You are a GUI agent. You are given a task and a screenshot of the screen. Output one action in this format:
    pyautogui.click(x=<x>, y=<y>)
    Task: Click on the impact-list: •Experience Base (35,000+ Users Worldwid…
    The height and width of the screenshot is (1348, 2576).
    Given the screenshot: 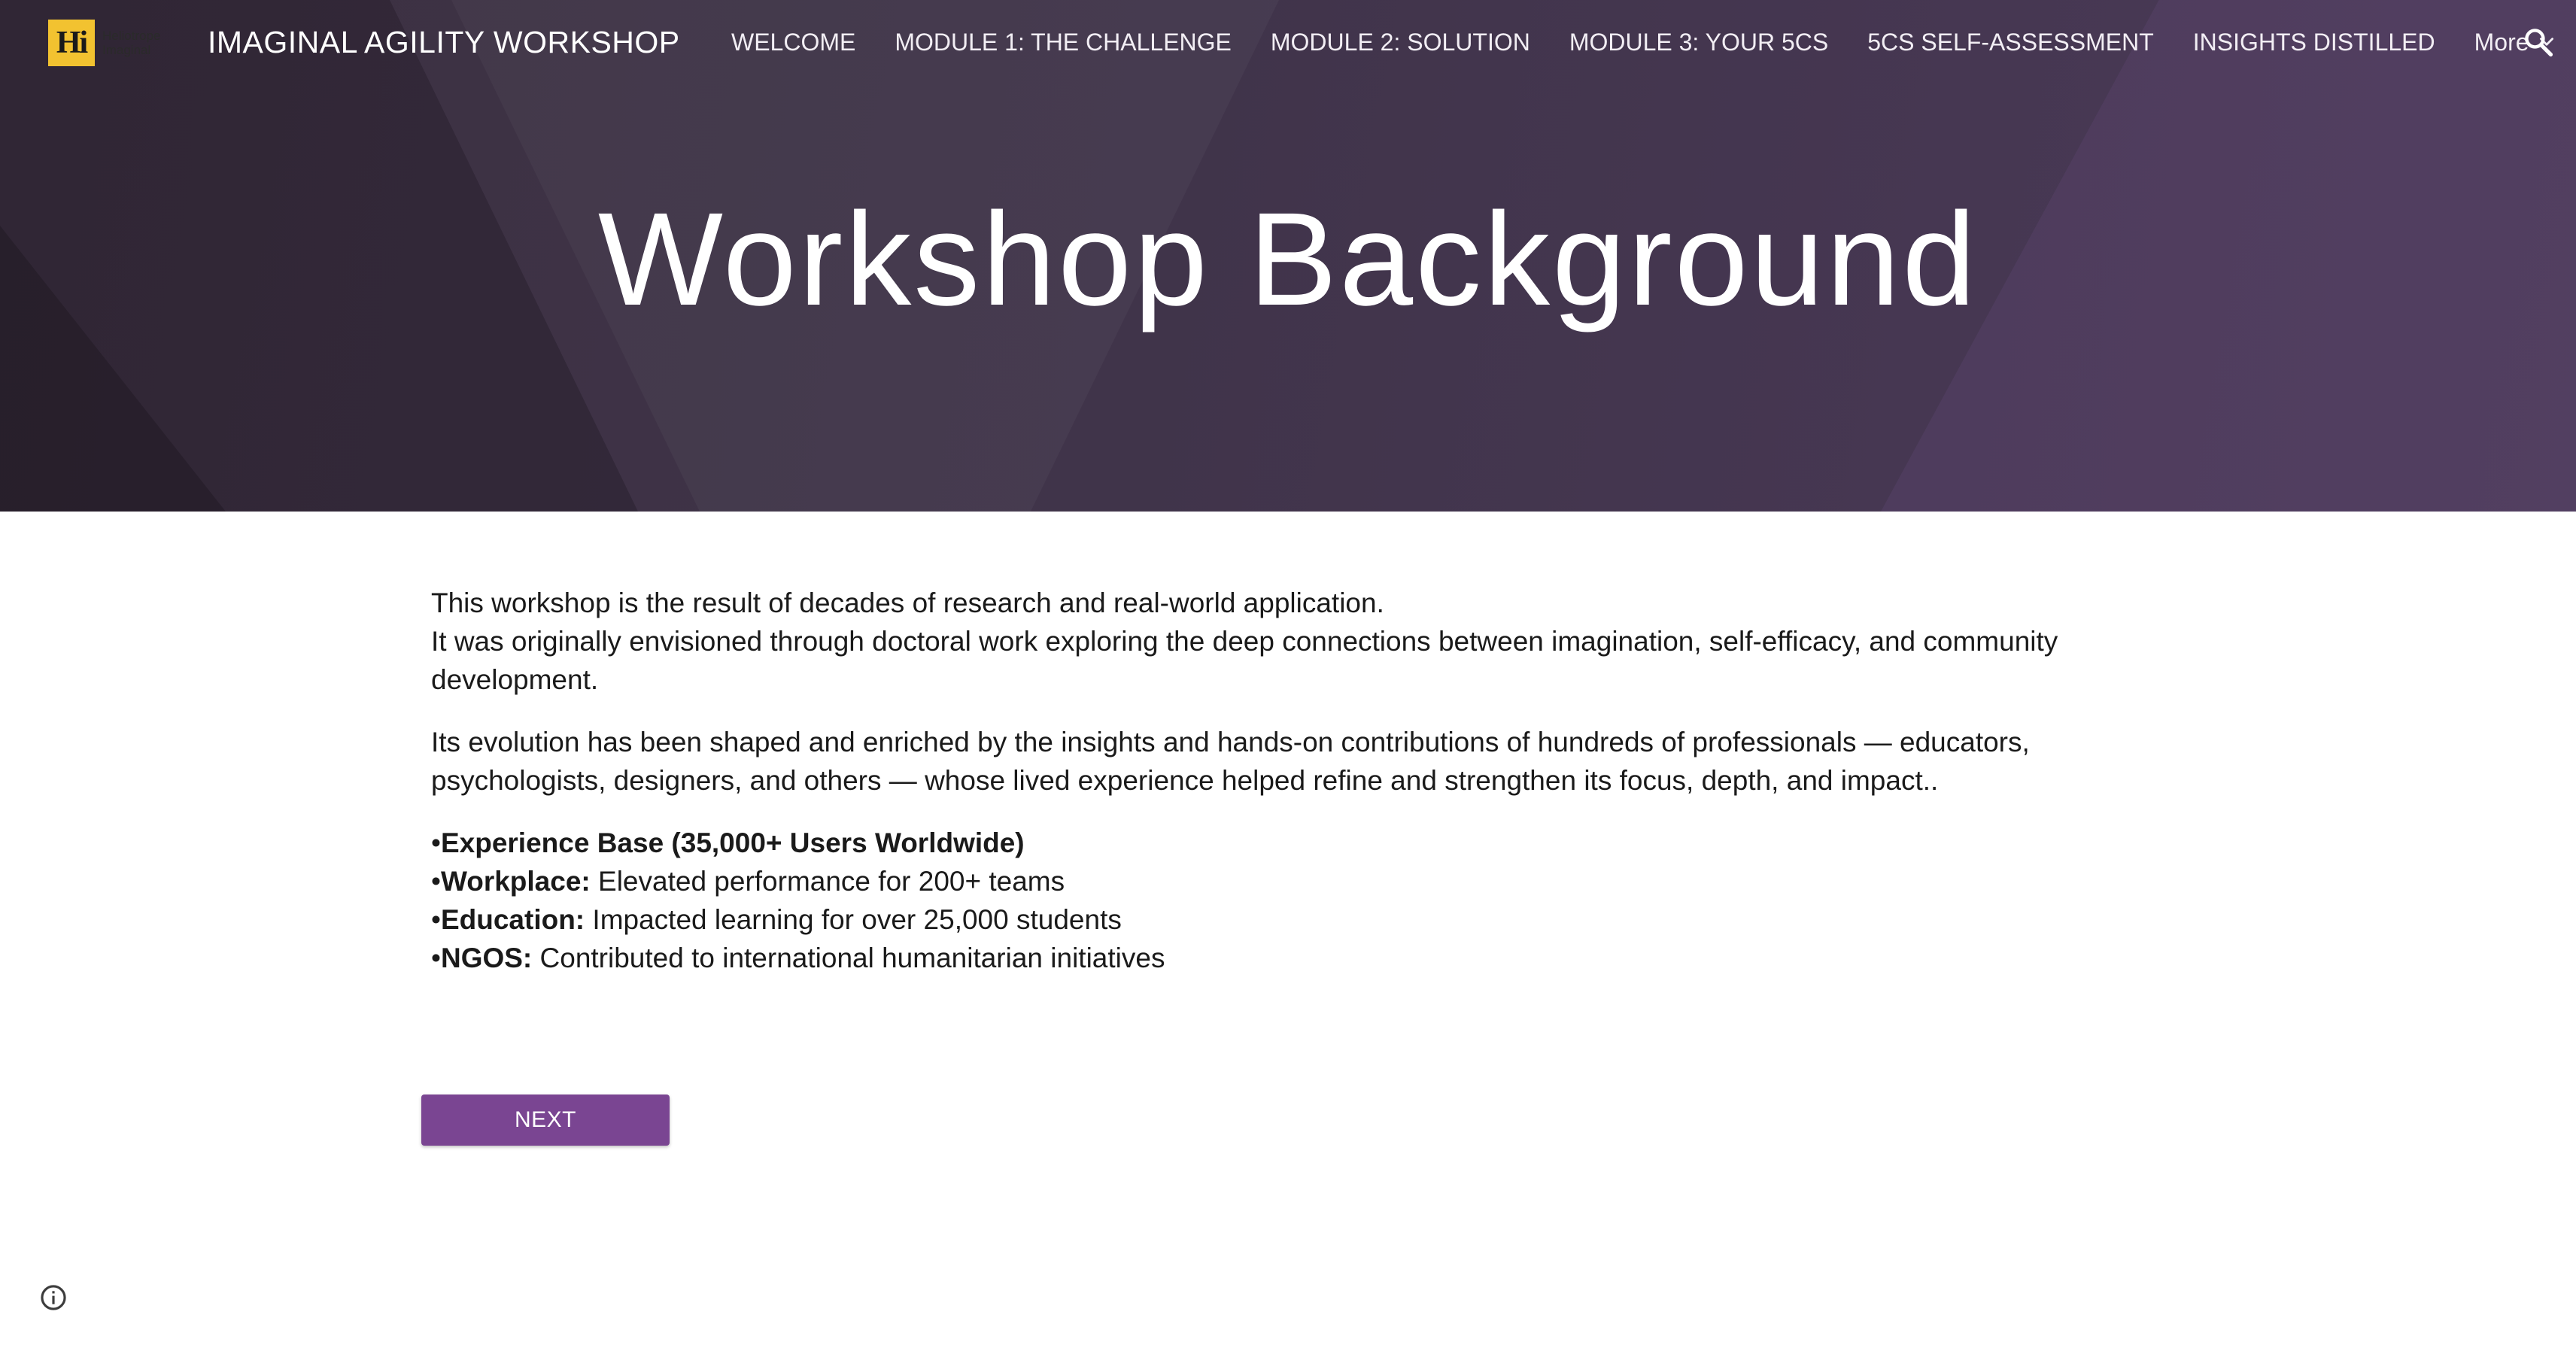 What is the action you would take?
    pyautogui.click(x=1296, y=900)
    